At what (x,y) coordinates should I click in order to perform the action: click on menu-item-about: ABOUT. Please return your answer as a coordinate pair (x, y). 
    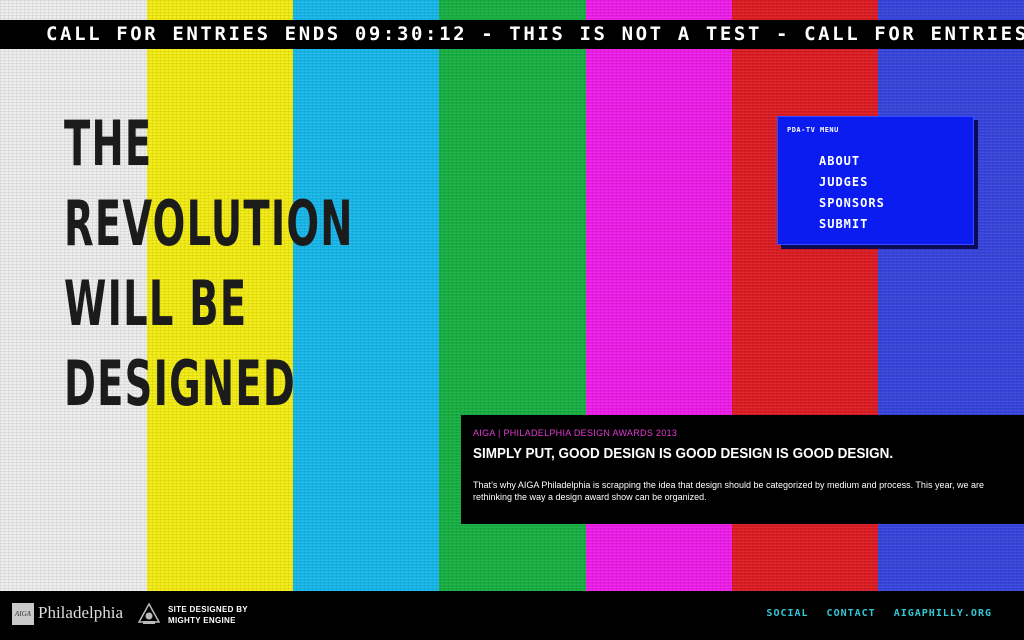
    Looking at the image, I should click on (852, 161).